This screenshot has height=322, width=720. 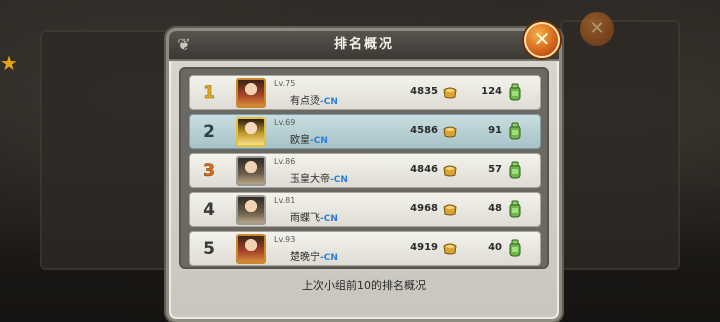 I want to click on rank-number: 3, so click(x=209, y=171).